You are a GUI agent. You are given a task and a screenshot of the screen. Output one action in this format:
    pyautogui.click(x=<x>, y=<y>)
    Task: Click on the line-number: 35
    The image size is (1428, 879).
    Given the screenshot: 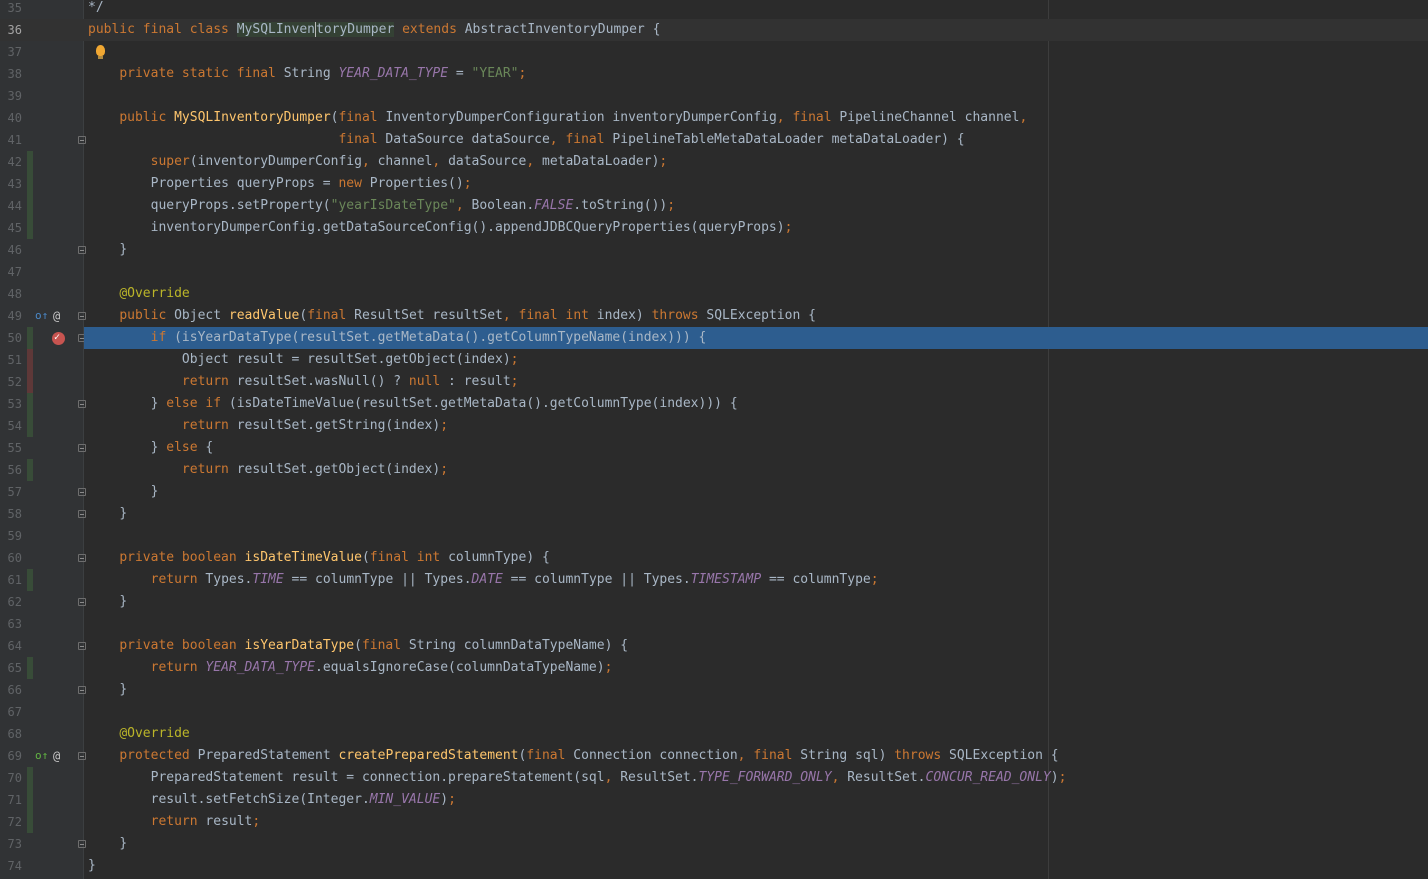 What is the action you would take?
    pyautogui.click(x=11, y=9)
    